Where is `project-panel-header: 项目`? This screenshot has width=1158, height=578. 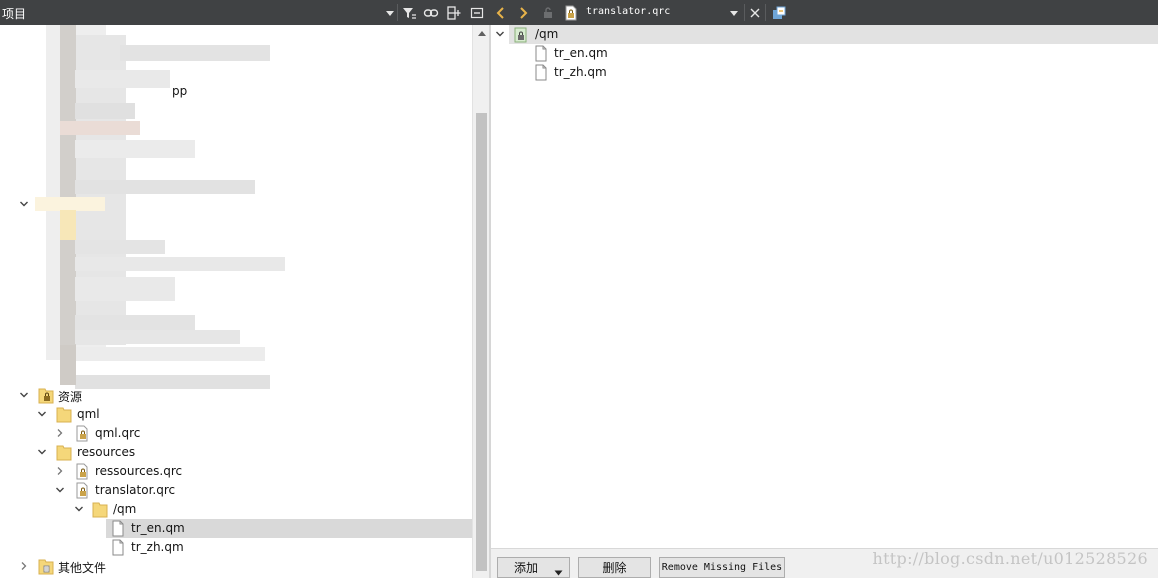
project-panel-header: 项目 is located at coordinates (245, 12).